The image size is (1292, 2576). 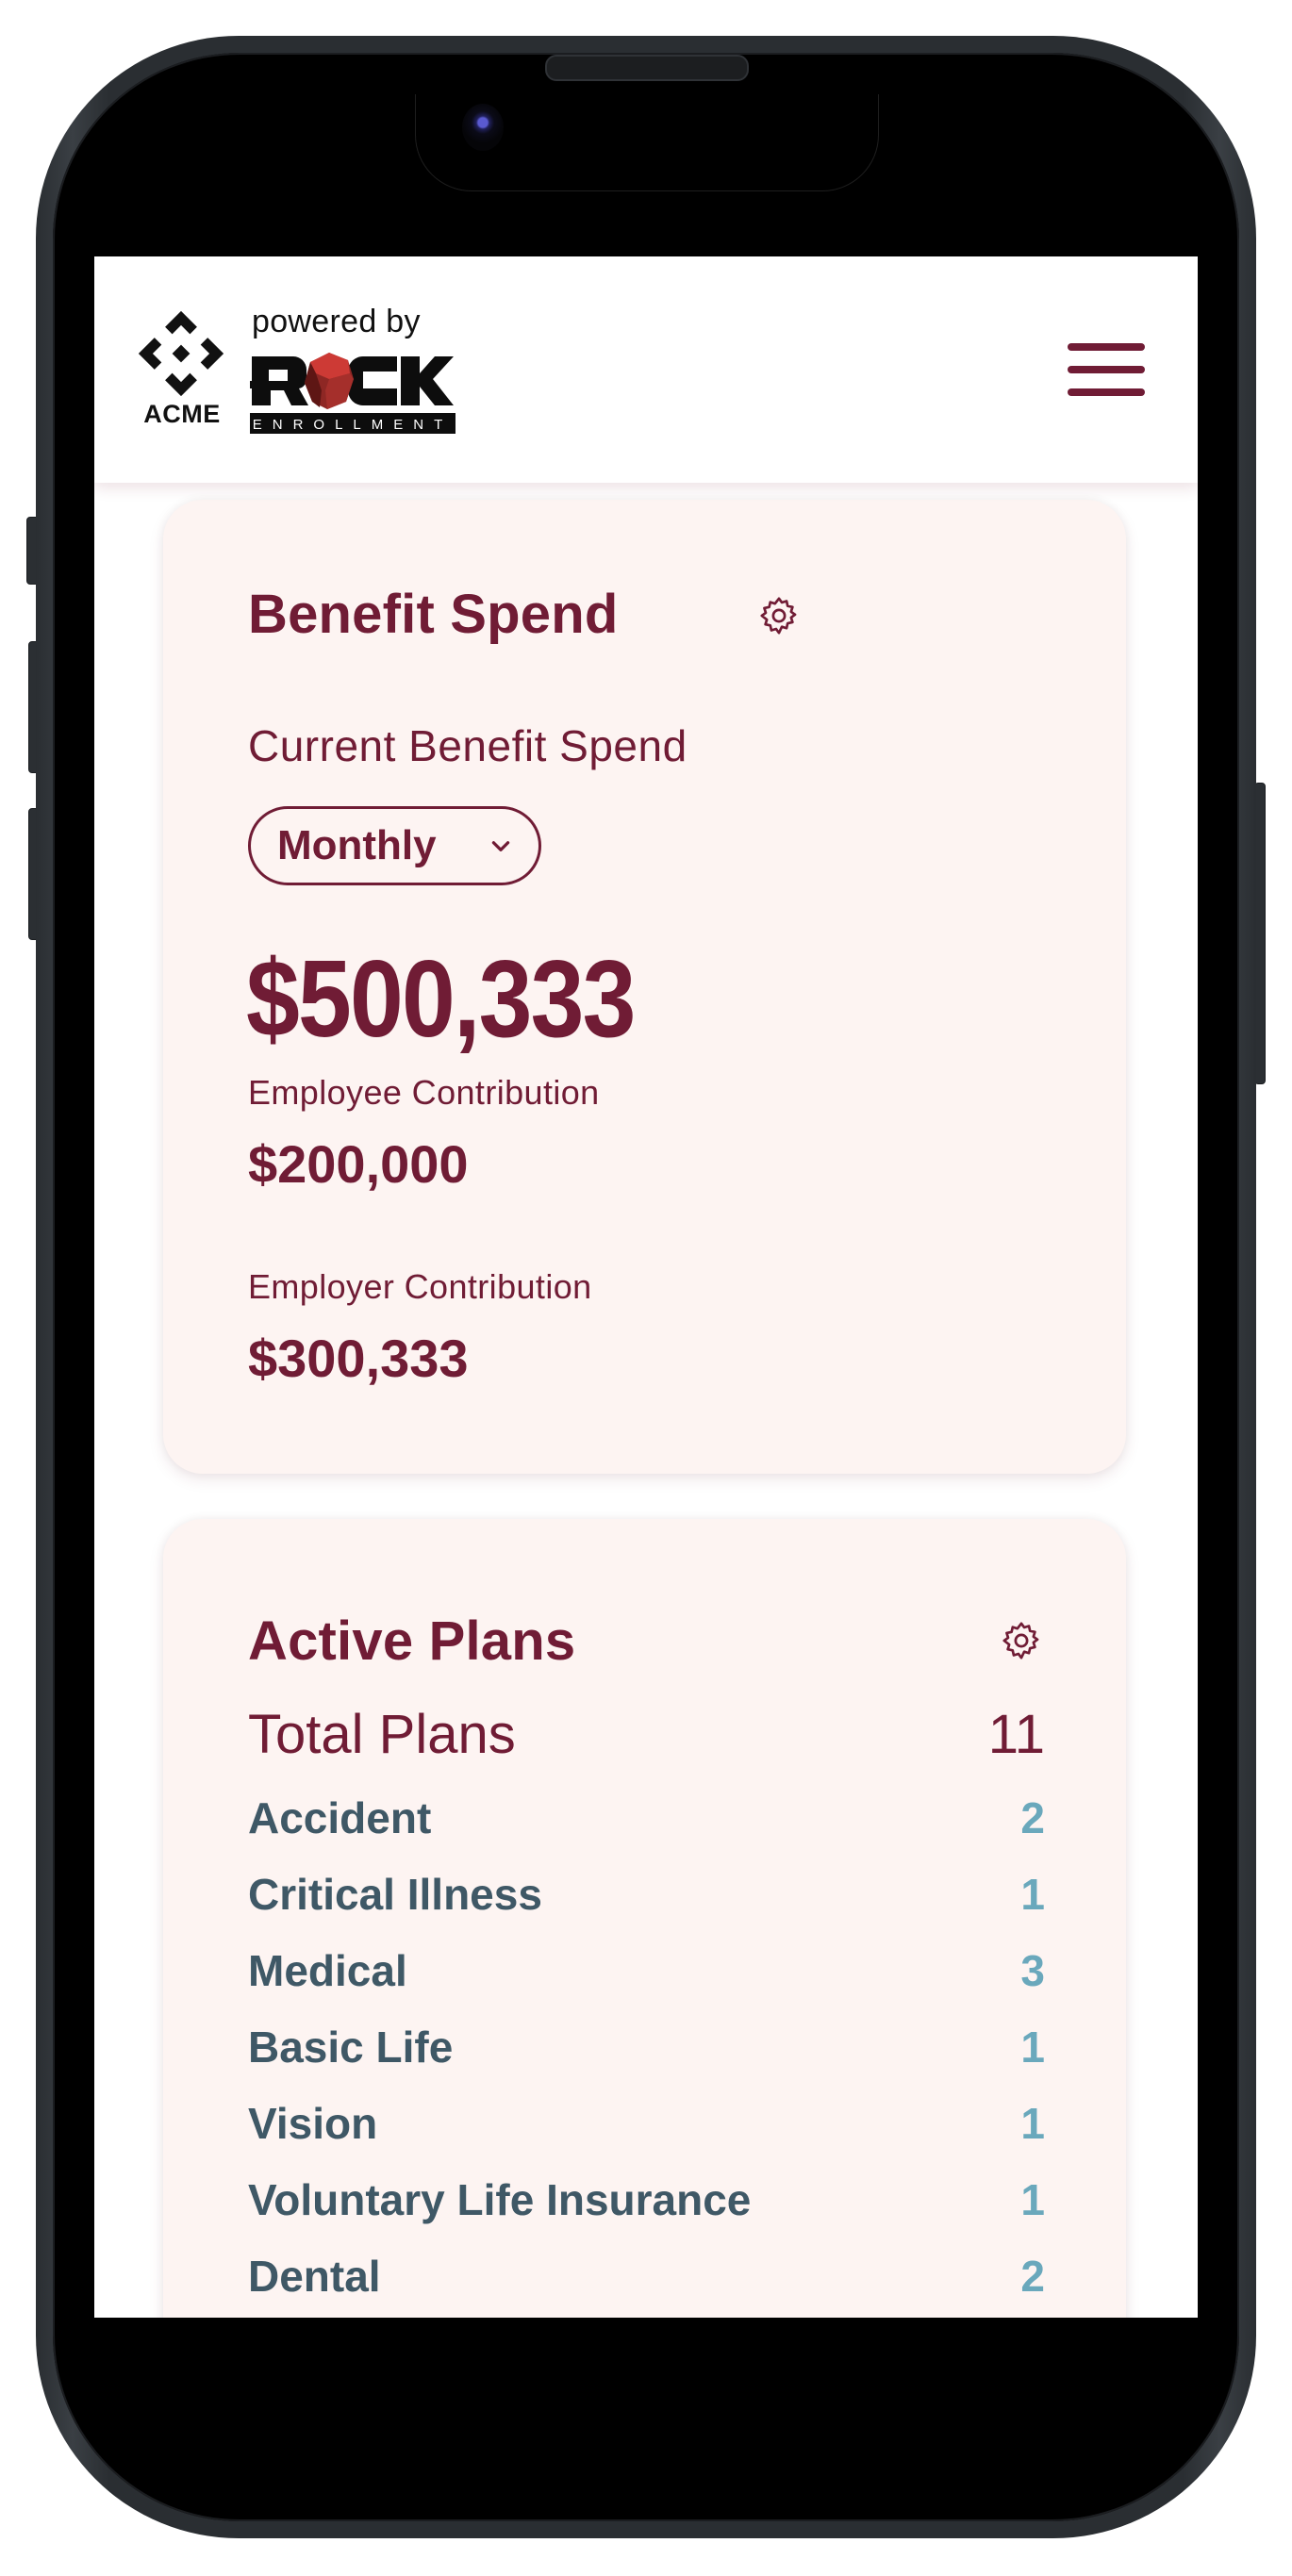 What do you see at coordinates (468, 745) in the screenshot?
I see `current-benefit-spend-label: Current Benefit Spend` at bounding box center [468, 745].